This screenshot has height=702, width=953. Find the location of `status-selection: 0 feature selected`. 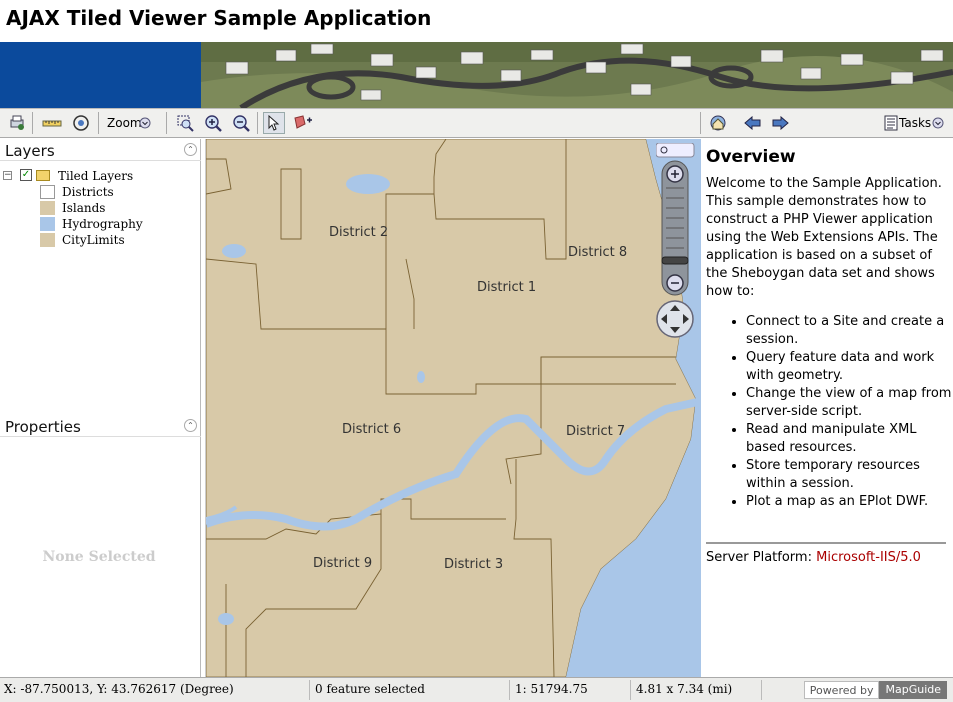

status-selection: 0 feature selected is located at coordinates (410, 690).